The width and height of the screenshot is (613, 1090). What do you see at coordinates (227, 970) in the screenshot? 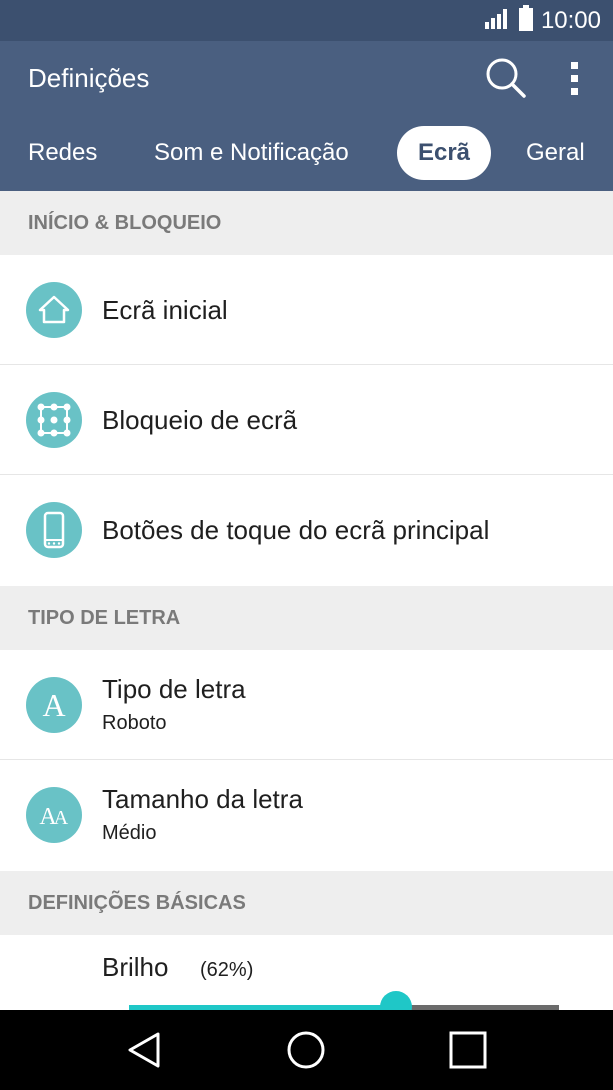
I see `brightness-value: (62%)` at bounding box center [227, 970].